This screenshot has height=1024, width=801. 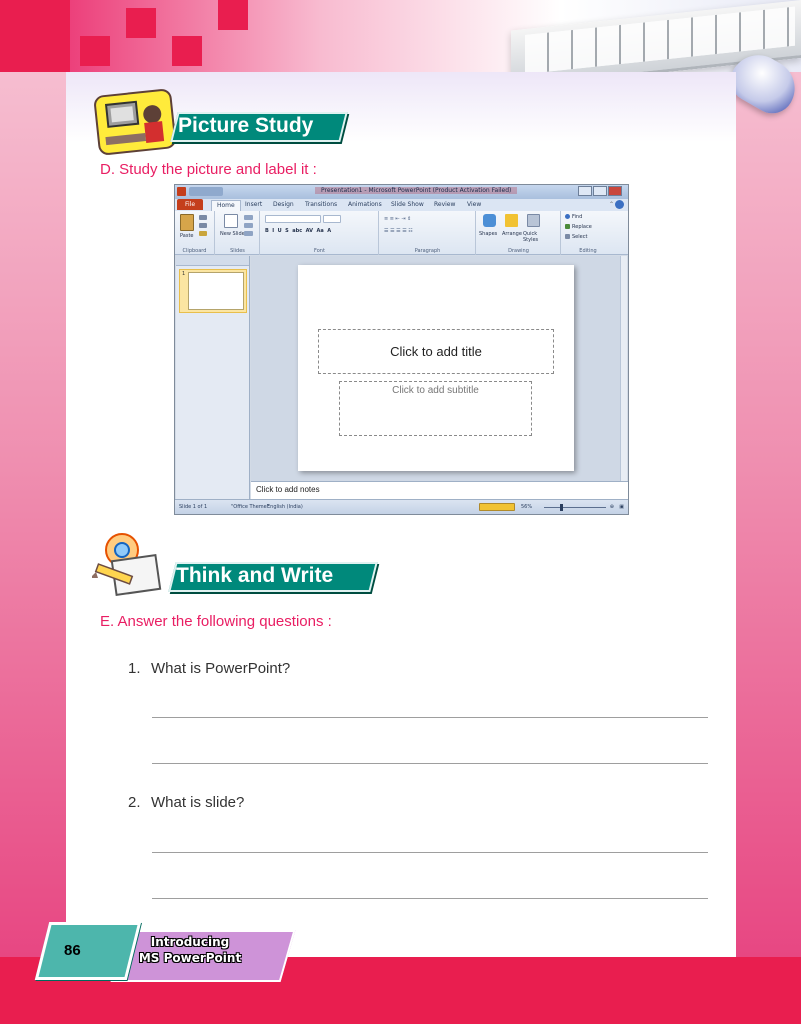 What do you see at coordinates (213, 378) in the screenshot?
I see `slides-panel: 1` at bounding box center [213, 378].